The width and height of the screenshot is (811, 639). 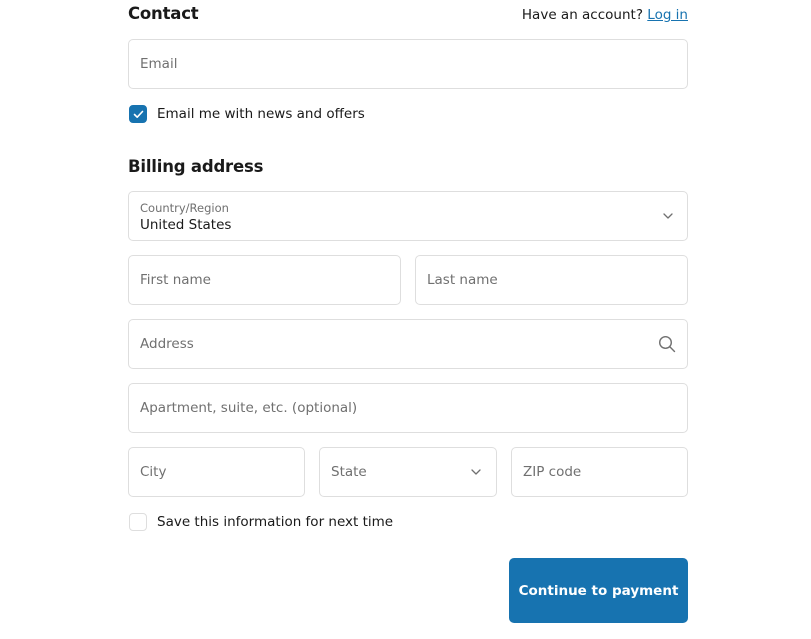 What do you see at coordinates (667, 15) in the screenshot?
I see `login-link: Log in` at bounding box center [667, 15].